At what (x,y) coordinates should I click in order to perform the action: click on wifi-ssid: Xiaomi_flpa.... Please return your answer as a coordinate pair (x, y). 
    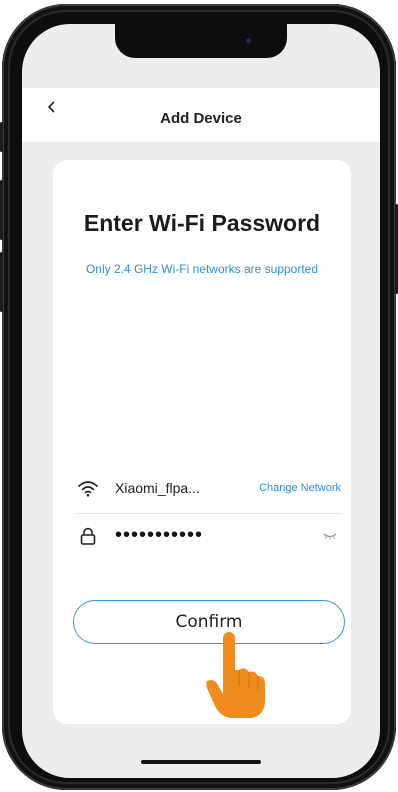
    Looking at the image, I should click on (157, 488).